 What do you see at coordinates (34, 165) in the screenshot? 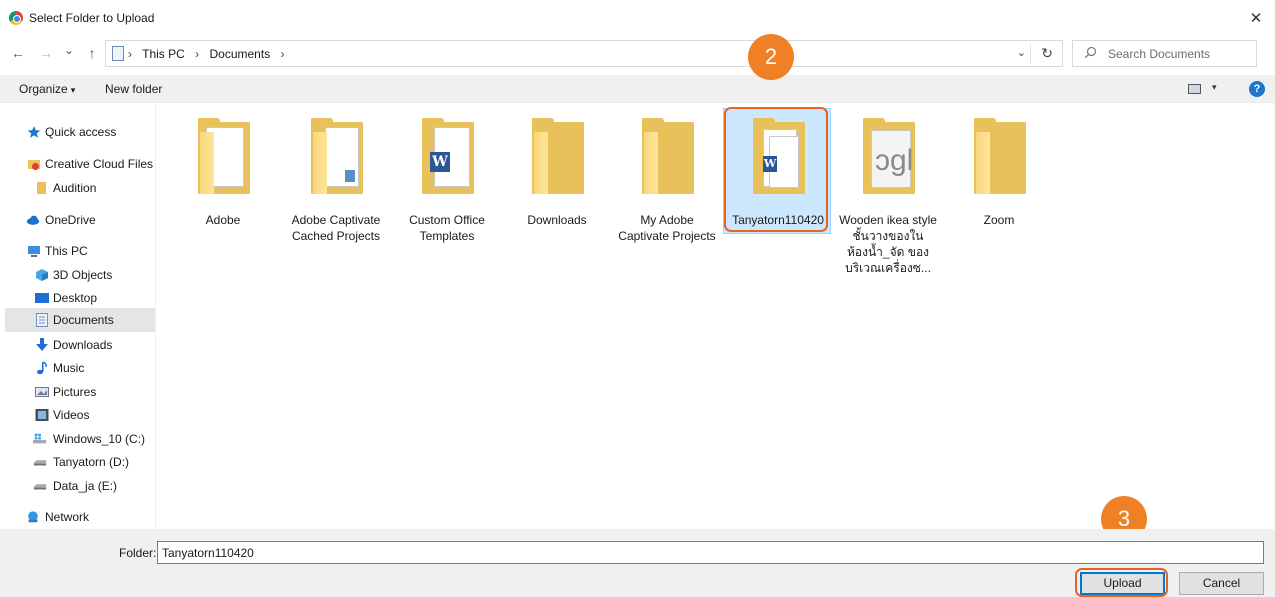
I see `creative-cloud-icon` at bounding box center [34, 165].